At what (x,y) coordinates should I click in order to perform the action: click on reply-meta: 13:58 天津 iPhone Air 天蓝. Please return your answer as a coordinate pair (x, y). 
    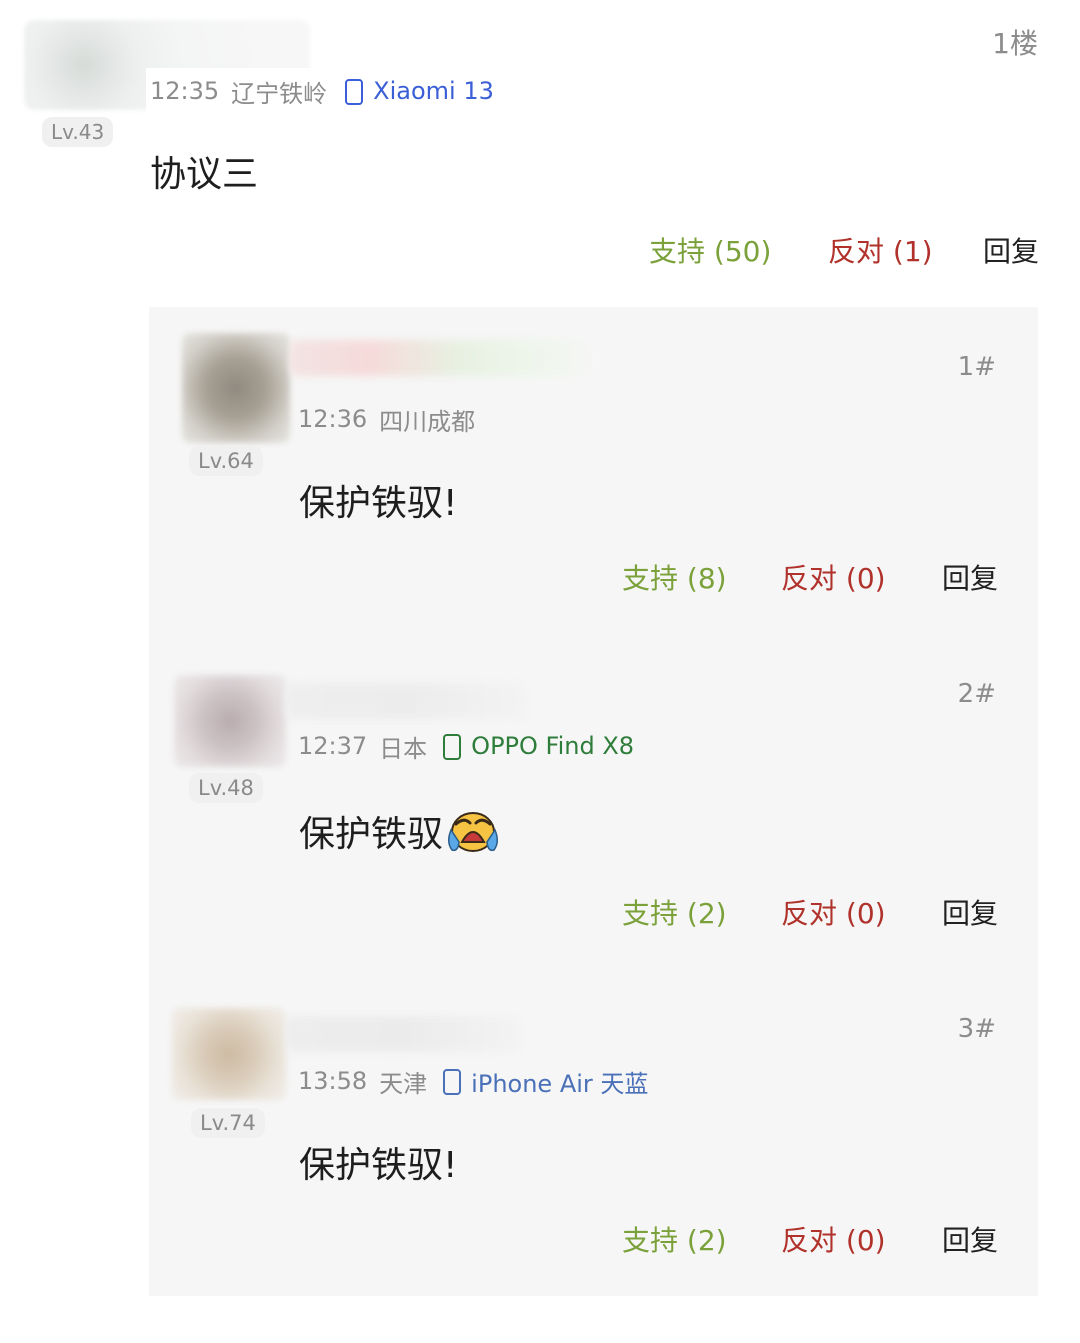
    Looking at the image, I should click on (473, 1081).